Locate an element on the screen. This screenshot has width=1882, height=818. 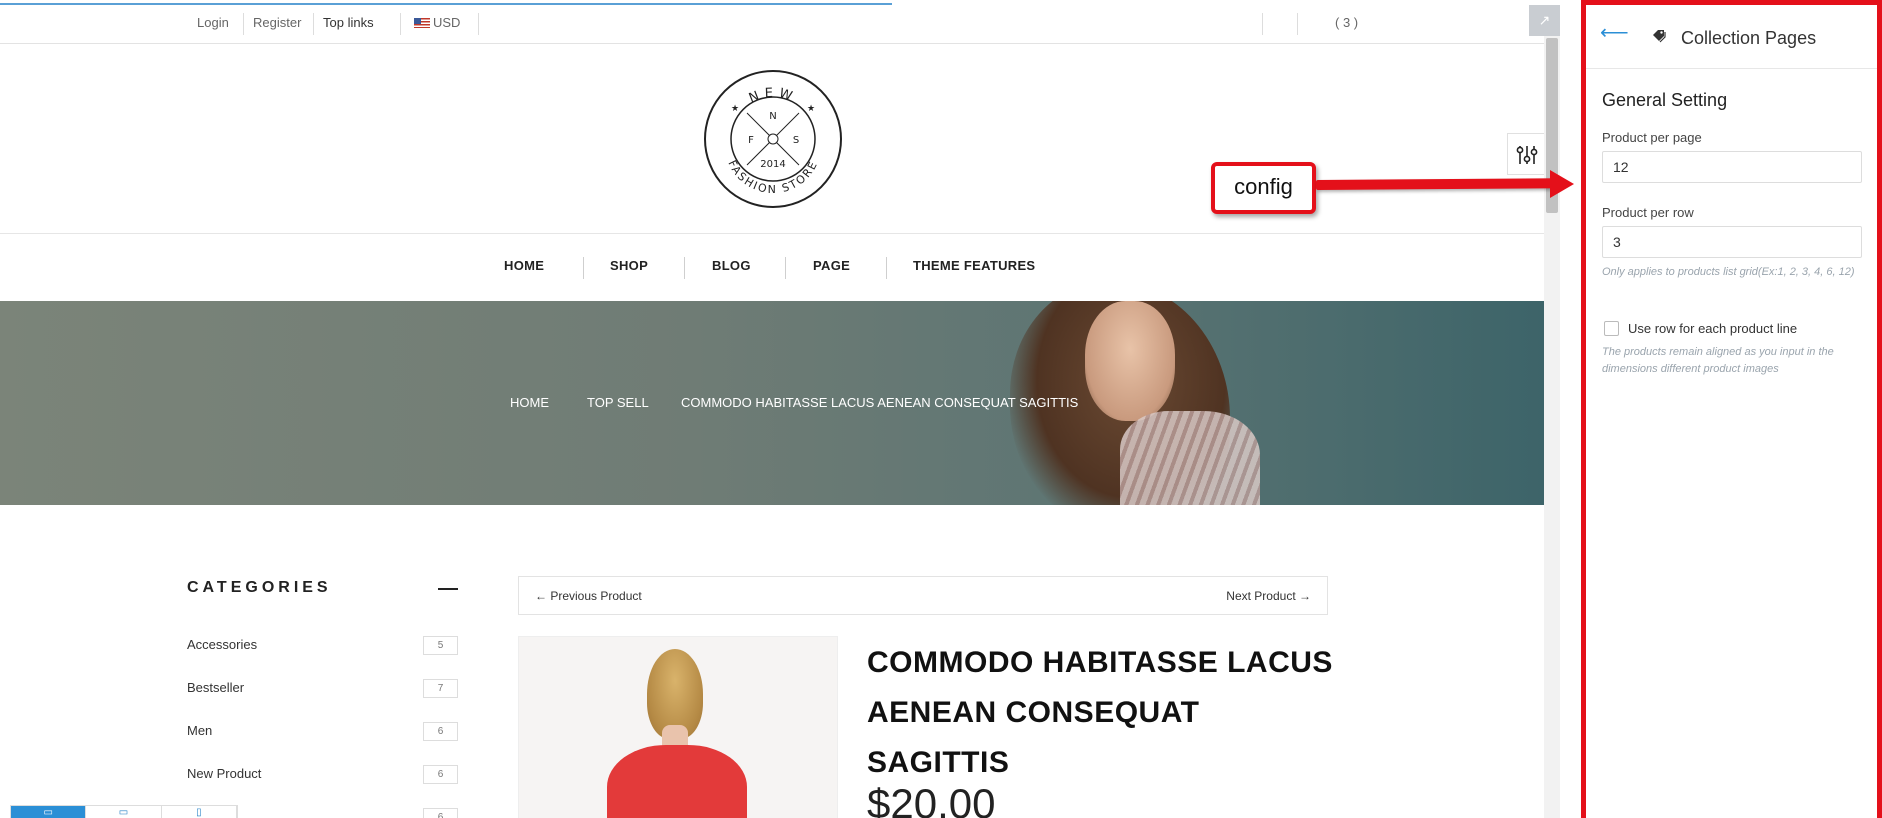
next-product-link: Next Product → is located at coordinates (1268, 596).